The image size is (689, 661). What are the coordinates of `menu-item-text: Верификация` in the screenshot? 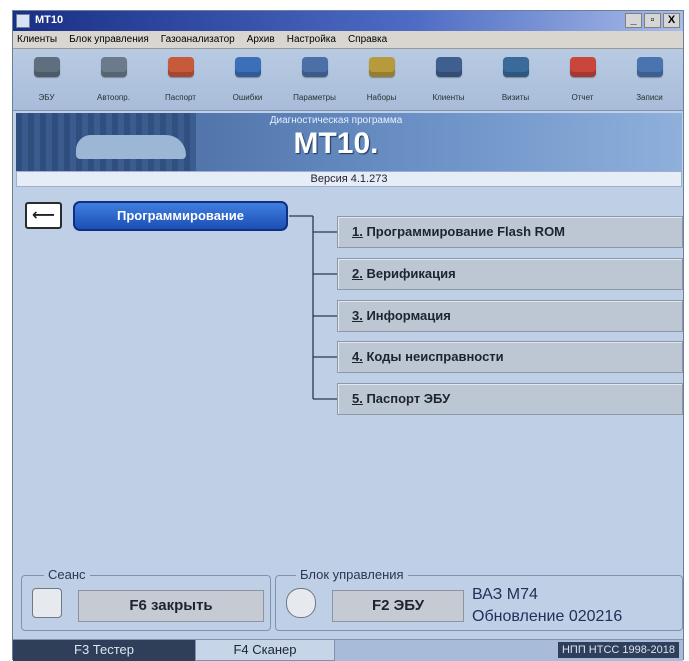 It's located at (409, 273).